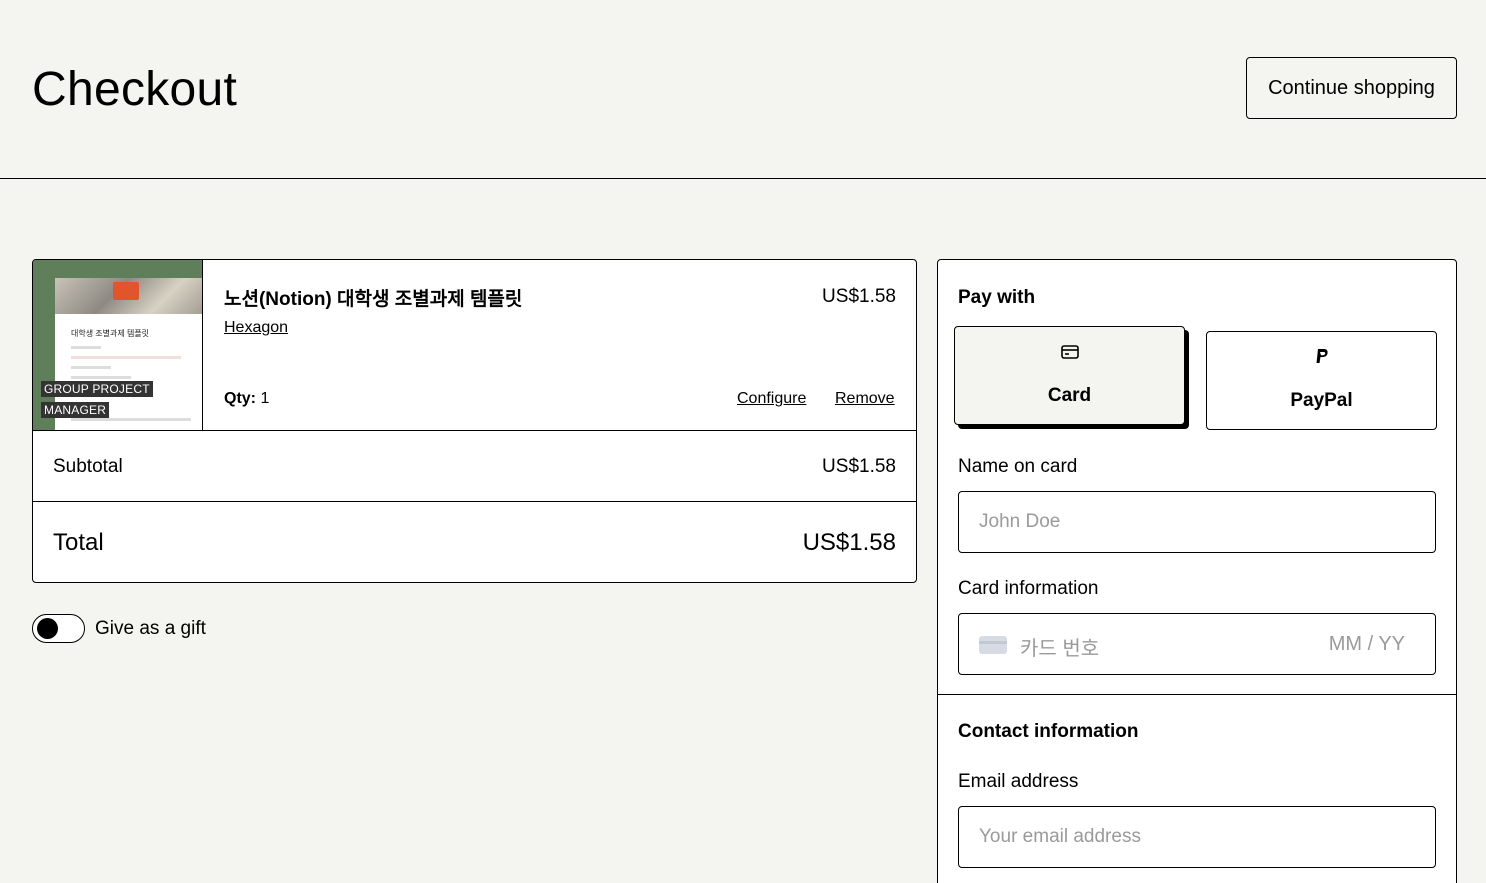 Image resolution: width=1486 pixels, height=883 pixels. I want to click on thumbnail-doc-title: 대학생 조별과제 템플릿, so click(110, 333).